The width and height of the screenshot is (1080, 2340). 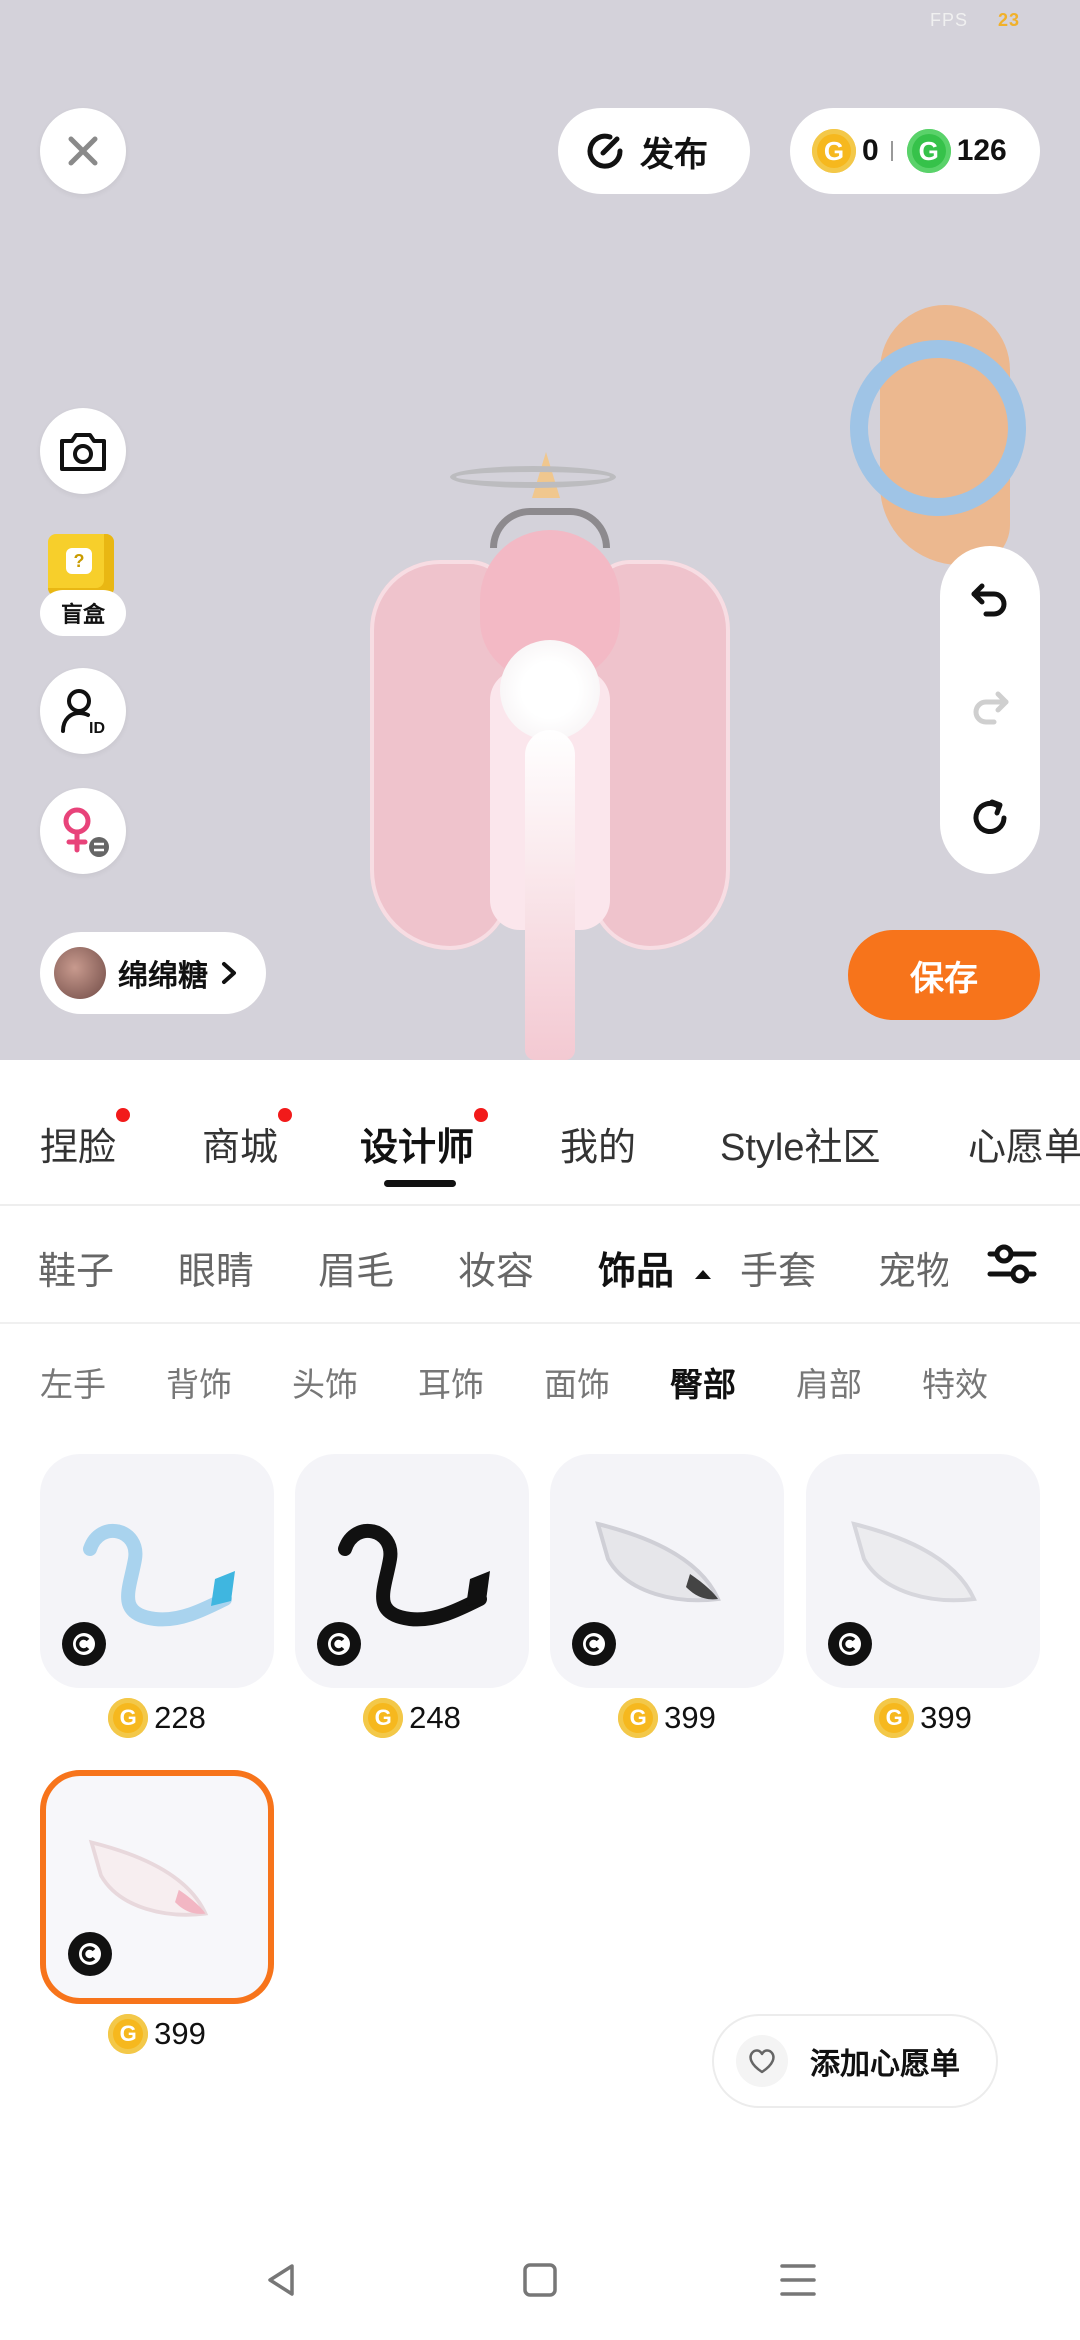 I want to click on undo-icon, so click(x=990, y=600).